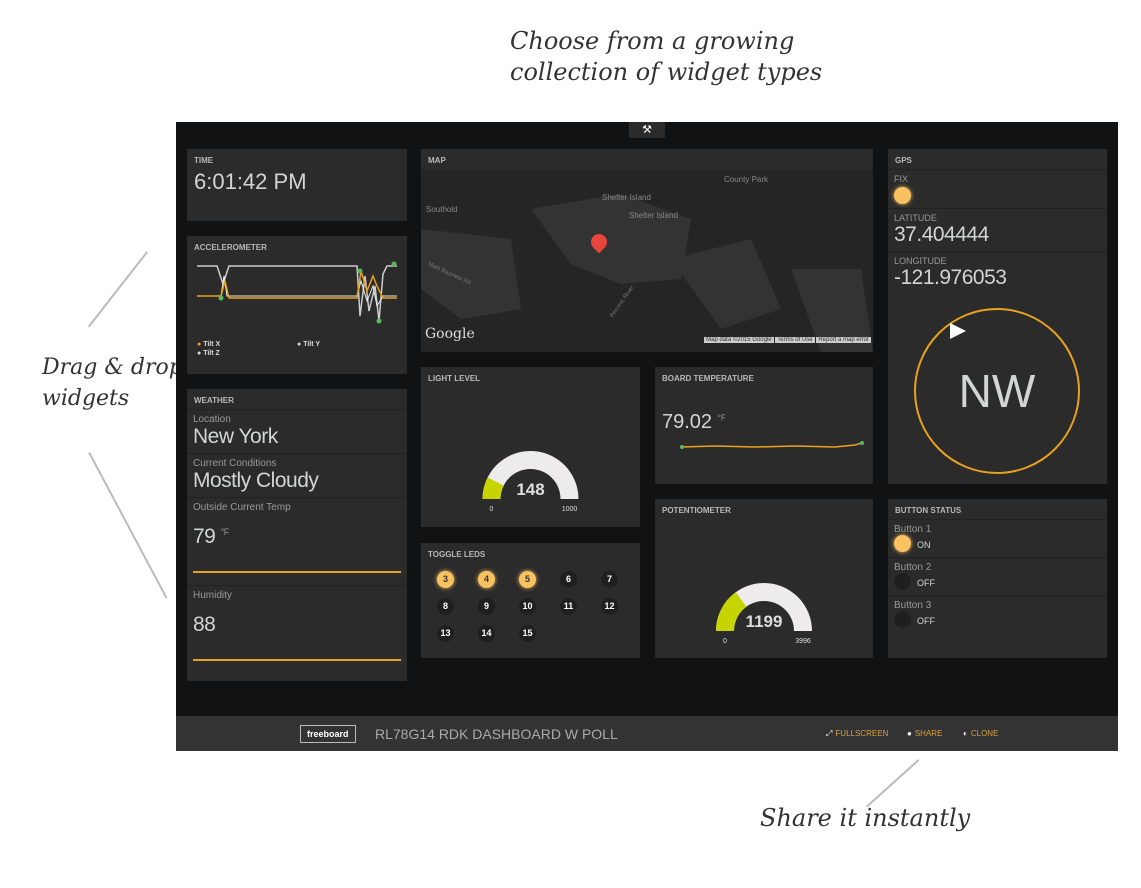 The image size is (1141, 888). I want to click on clone-button: ◐ CLONE, so click(980, 733).